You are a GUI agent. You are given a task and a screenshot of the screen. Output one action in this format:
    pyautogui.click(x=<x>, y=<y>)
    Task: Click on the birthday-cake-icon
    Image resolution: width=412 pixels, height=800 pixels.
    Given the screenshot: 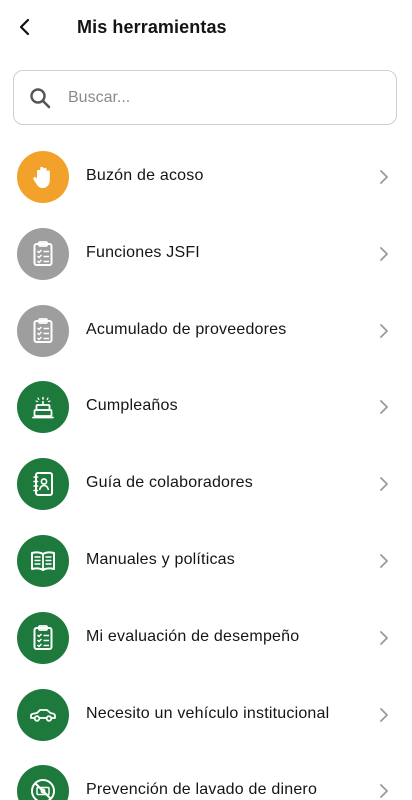 What is the action you would take?
    pyautogui.click(x=43, y=407)
    